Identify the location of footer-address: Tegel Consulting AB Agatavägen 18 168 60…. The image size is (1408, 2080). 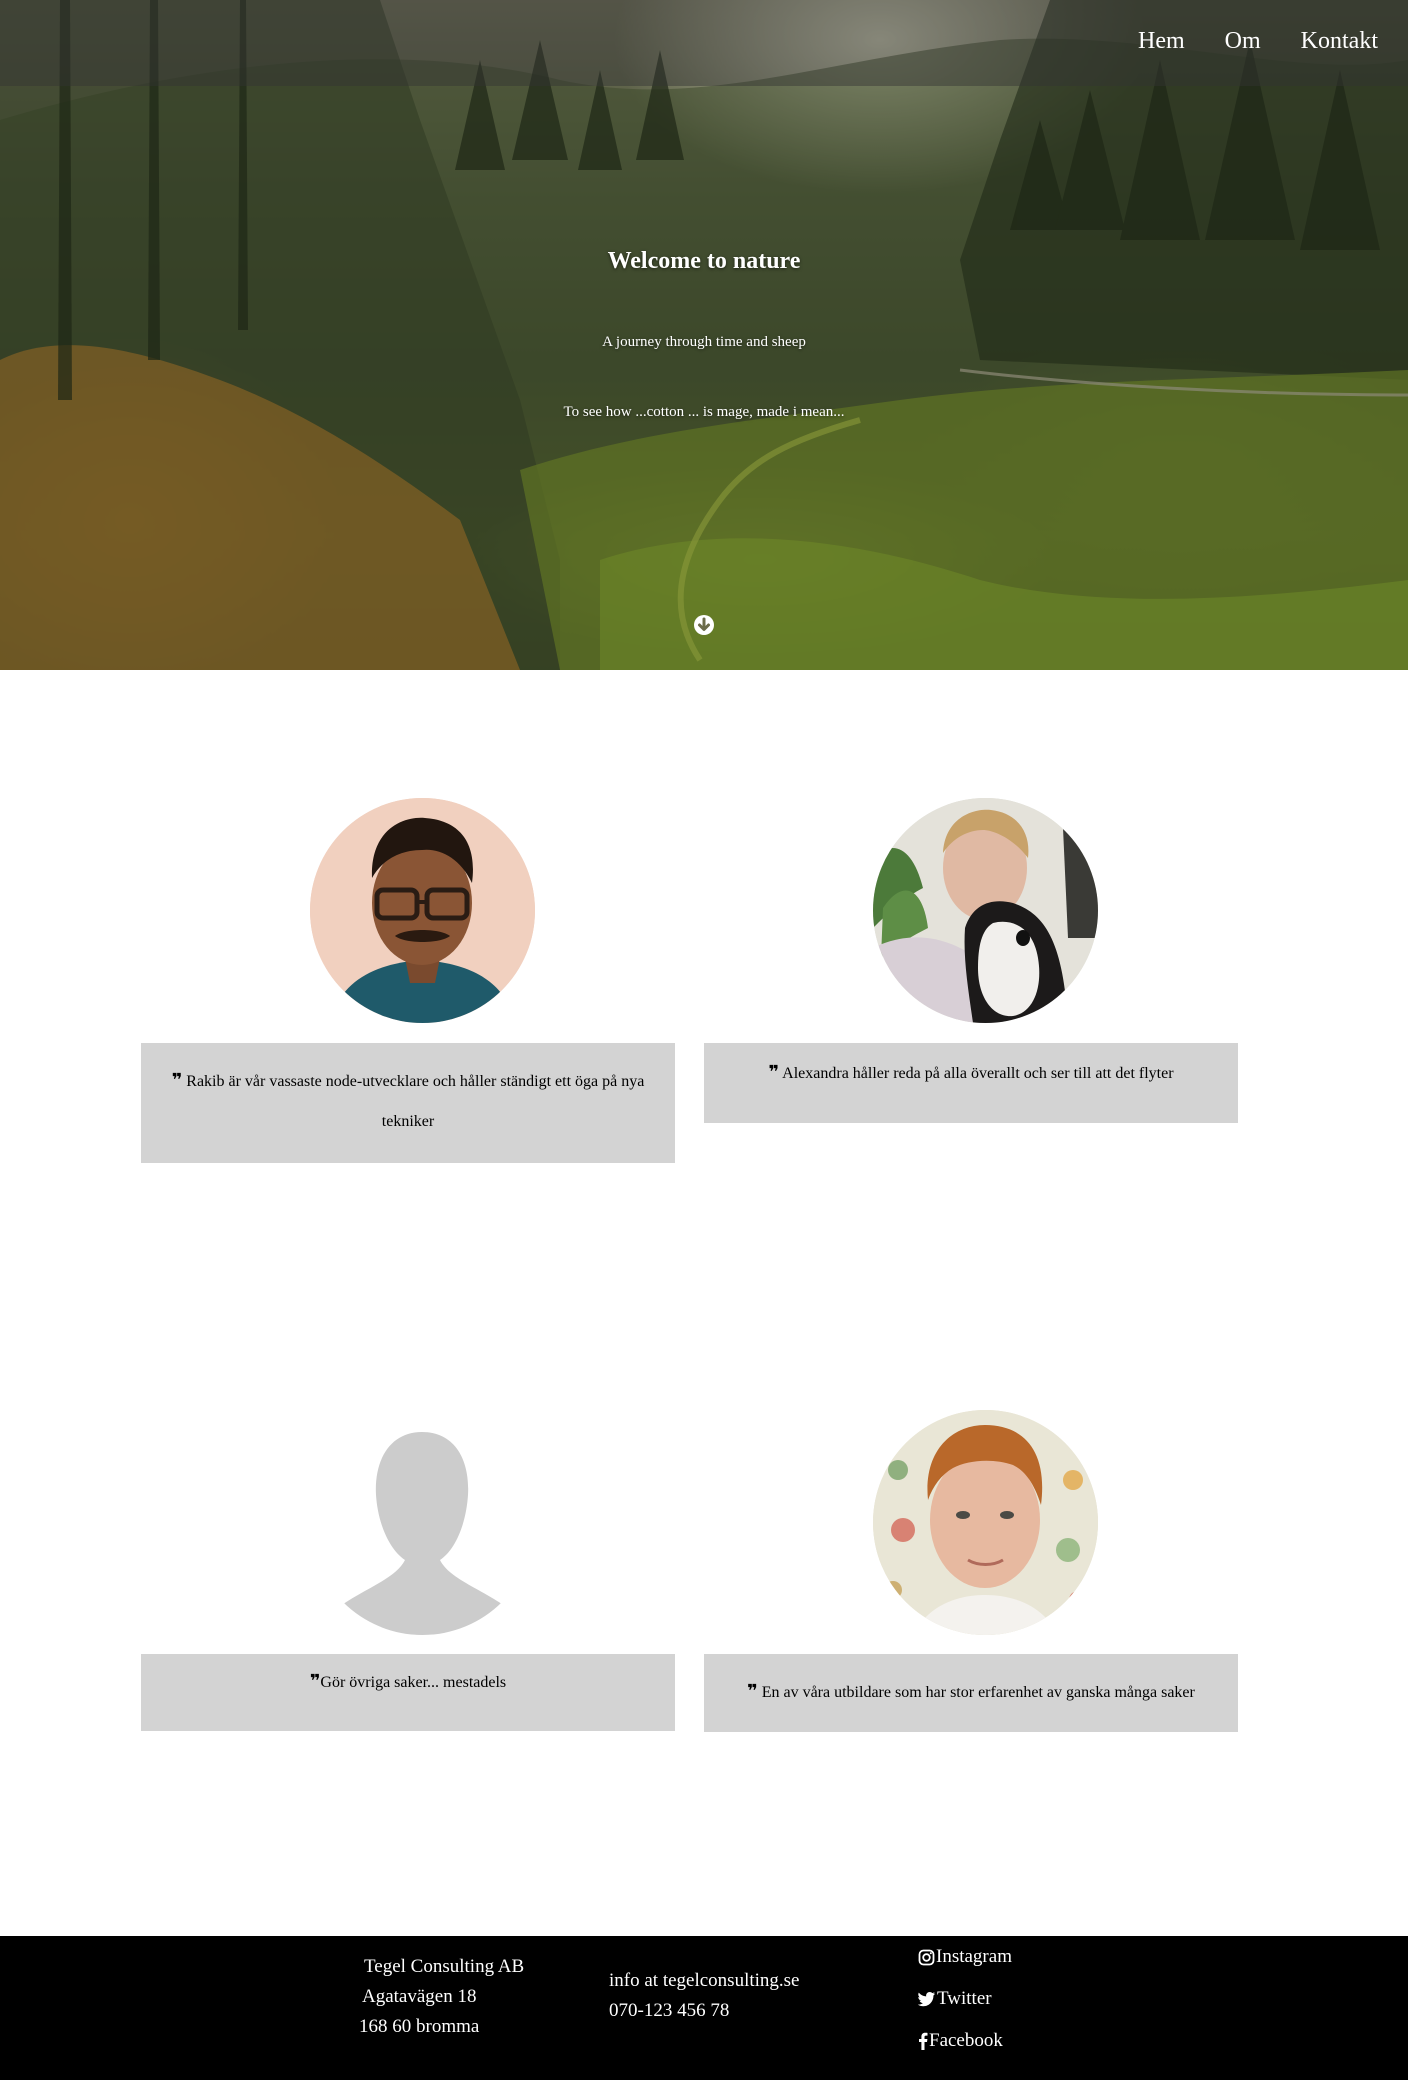
(442, 1997).